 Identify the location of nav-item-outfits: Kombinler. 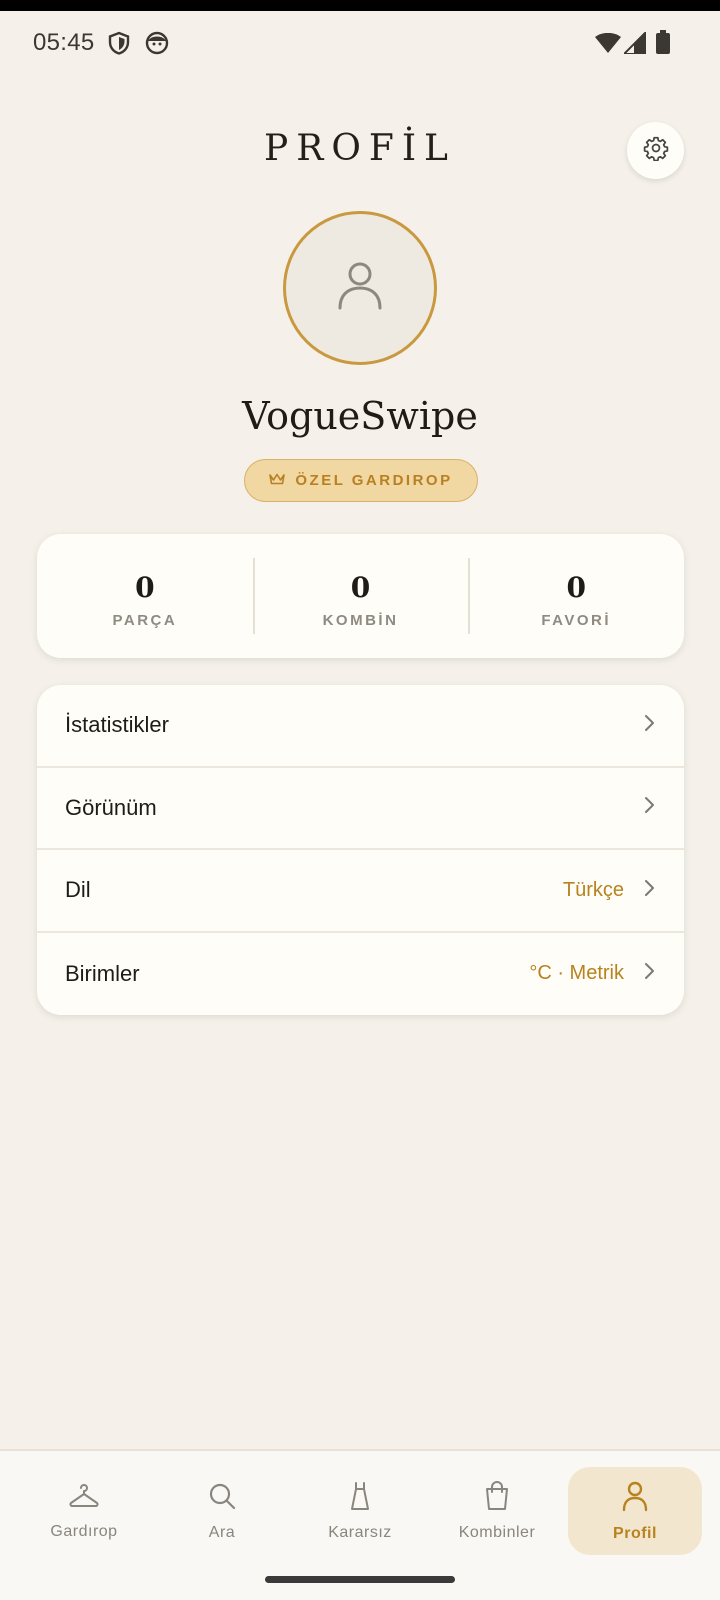
(497, 1511).